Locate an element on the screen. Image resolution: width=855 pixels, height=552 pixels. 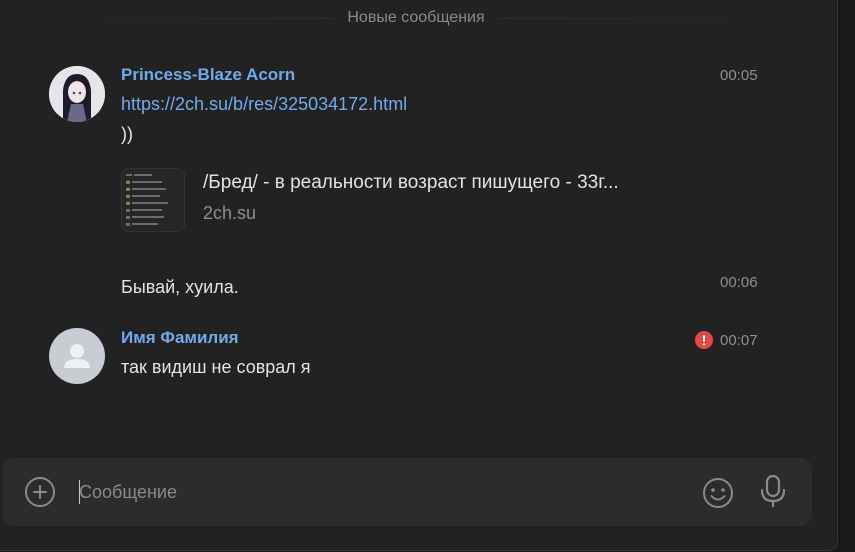
message-time: 00:07 is located at coordinates (739, 340).